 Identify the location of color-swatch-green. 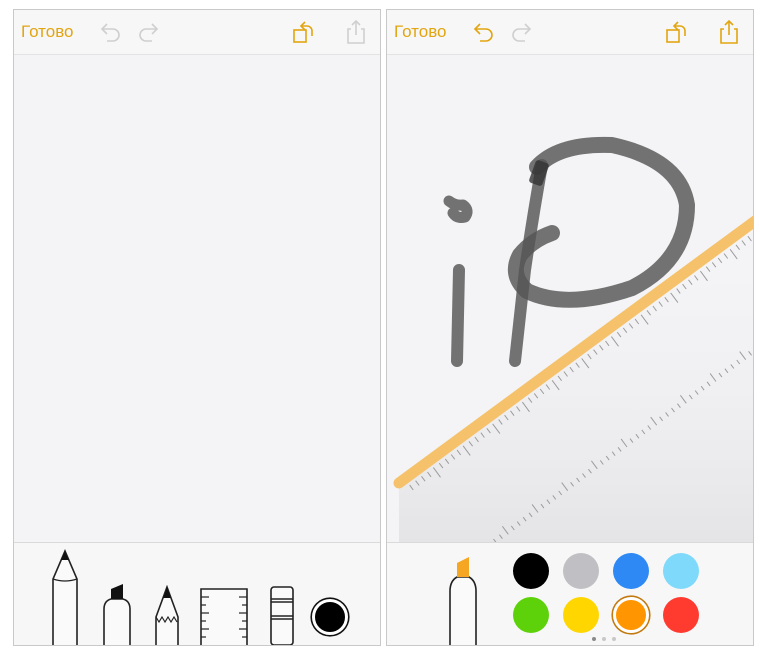
(531, 615).